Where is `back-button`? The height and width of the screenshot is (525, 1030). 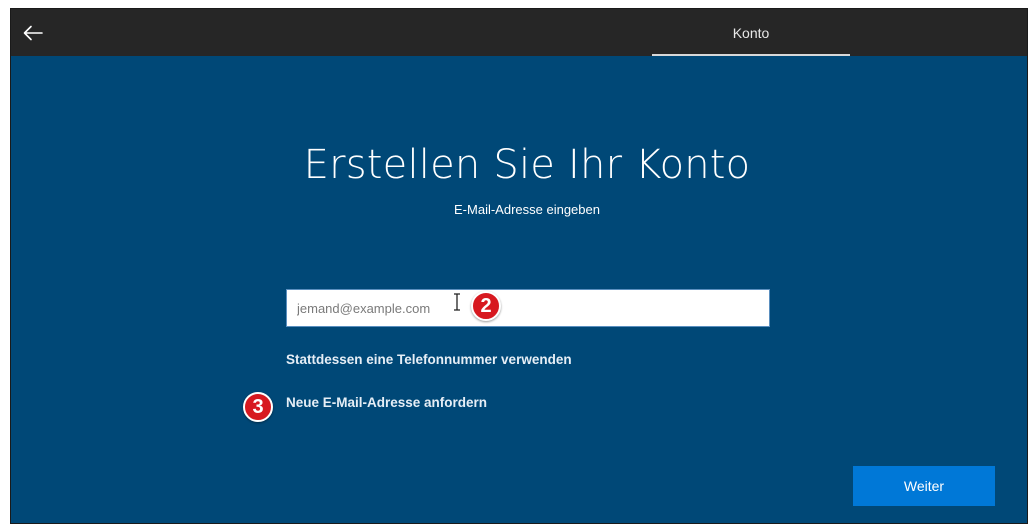
back-button is located at coordinates (33, 33).